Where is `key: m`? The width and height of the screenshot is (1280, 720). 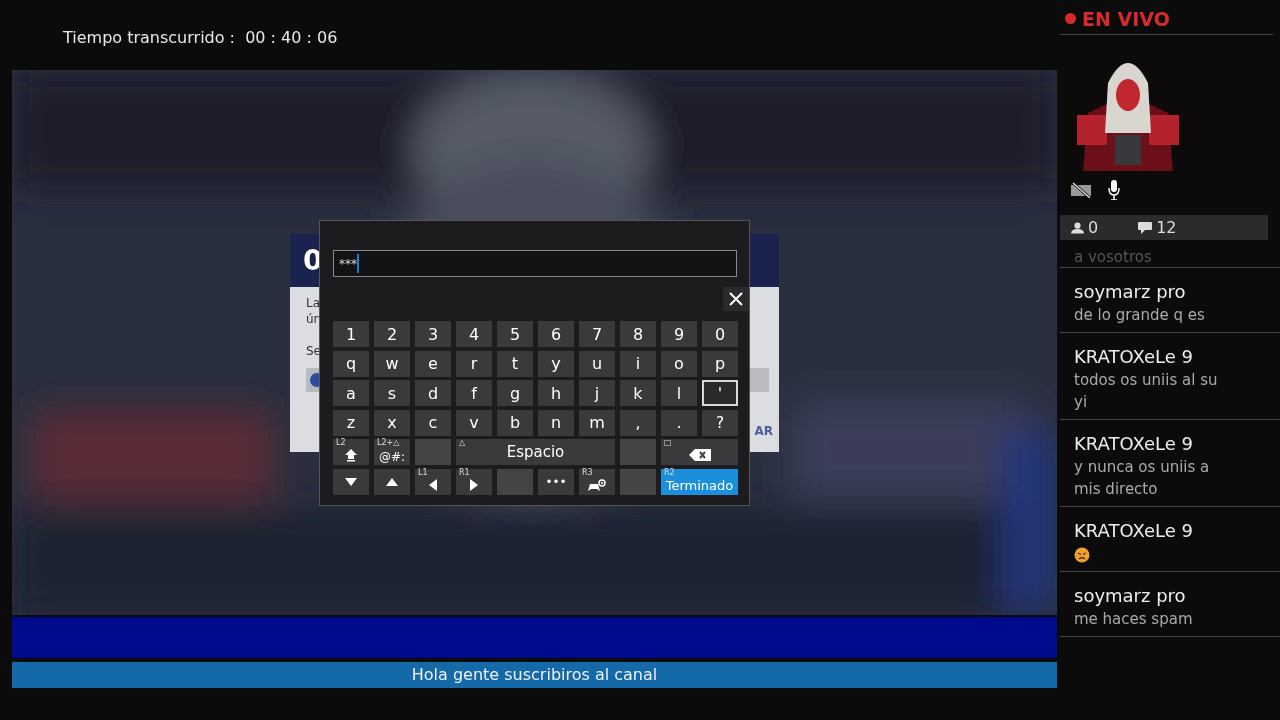
key: m is located at coordinates (597, 422).